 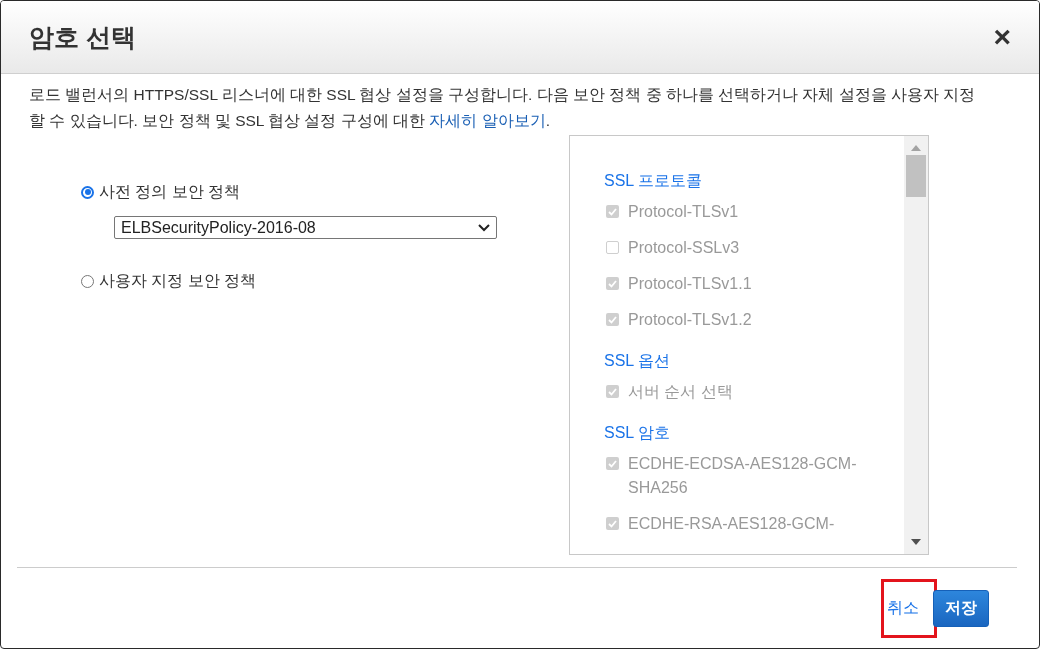 I want to click on checkbox-label: Protocol-TLSv1.2, so click(x=690, y=320).